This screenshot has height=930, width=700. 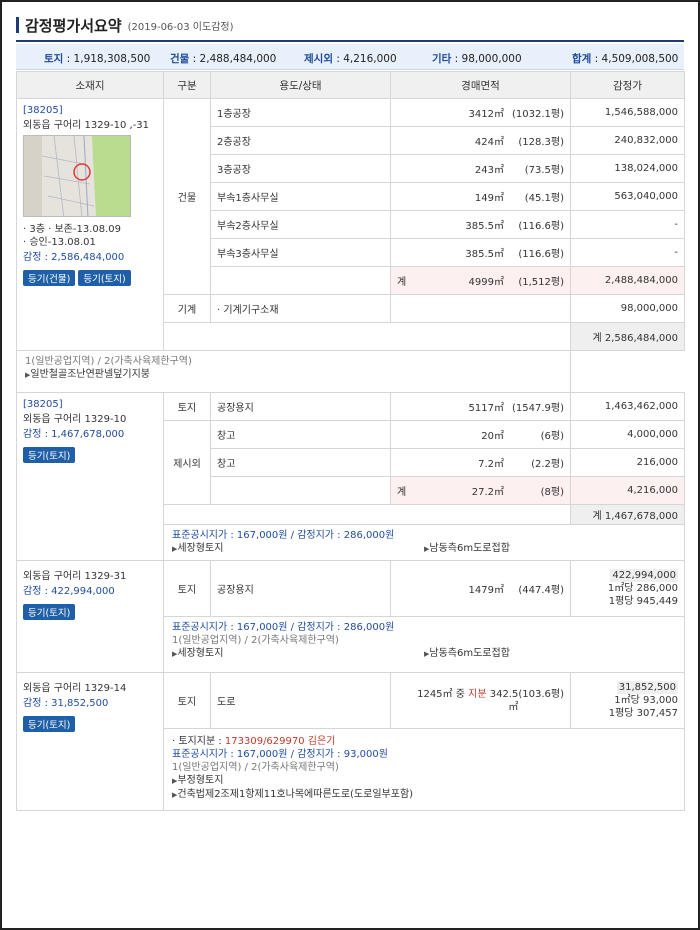 I want to click on use-cell: 부속1층사무실, so click(x=300, y=196).